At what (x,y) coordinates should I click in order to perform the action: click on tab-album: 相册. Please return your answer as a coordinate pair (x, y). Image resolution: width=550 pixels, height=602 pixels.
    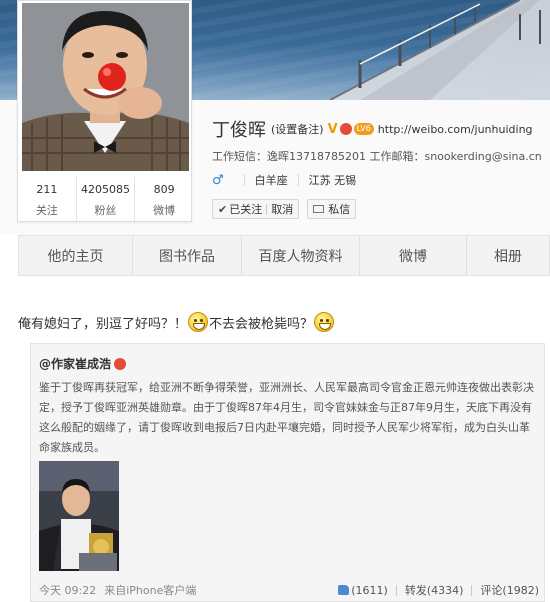
    Looking at the image, I should click on (508, 255).